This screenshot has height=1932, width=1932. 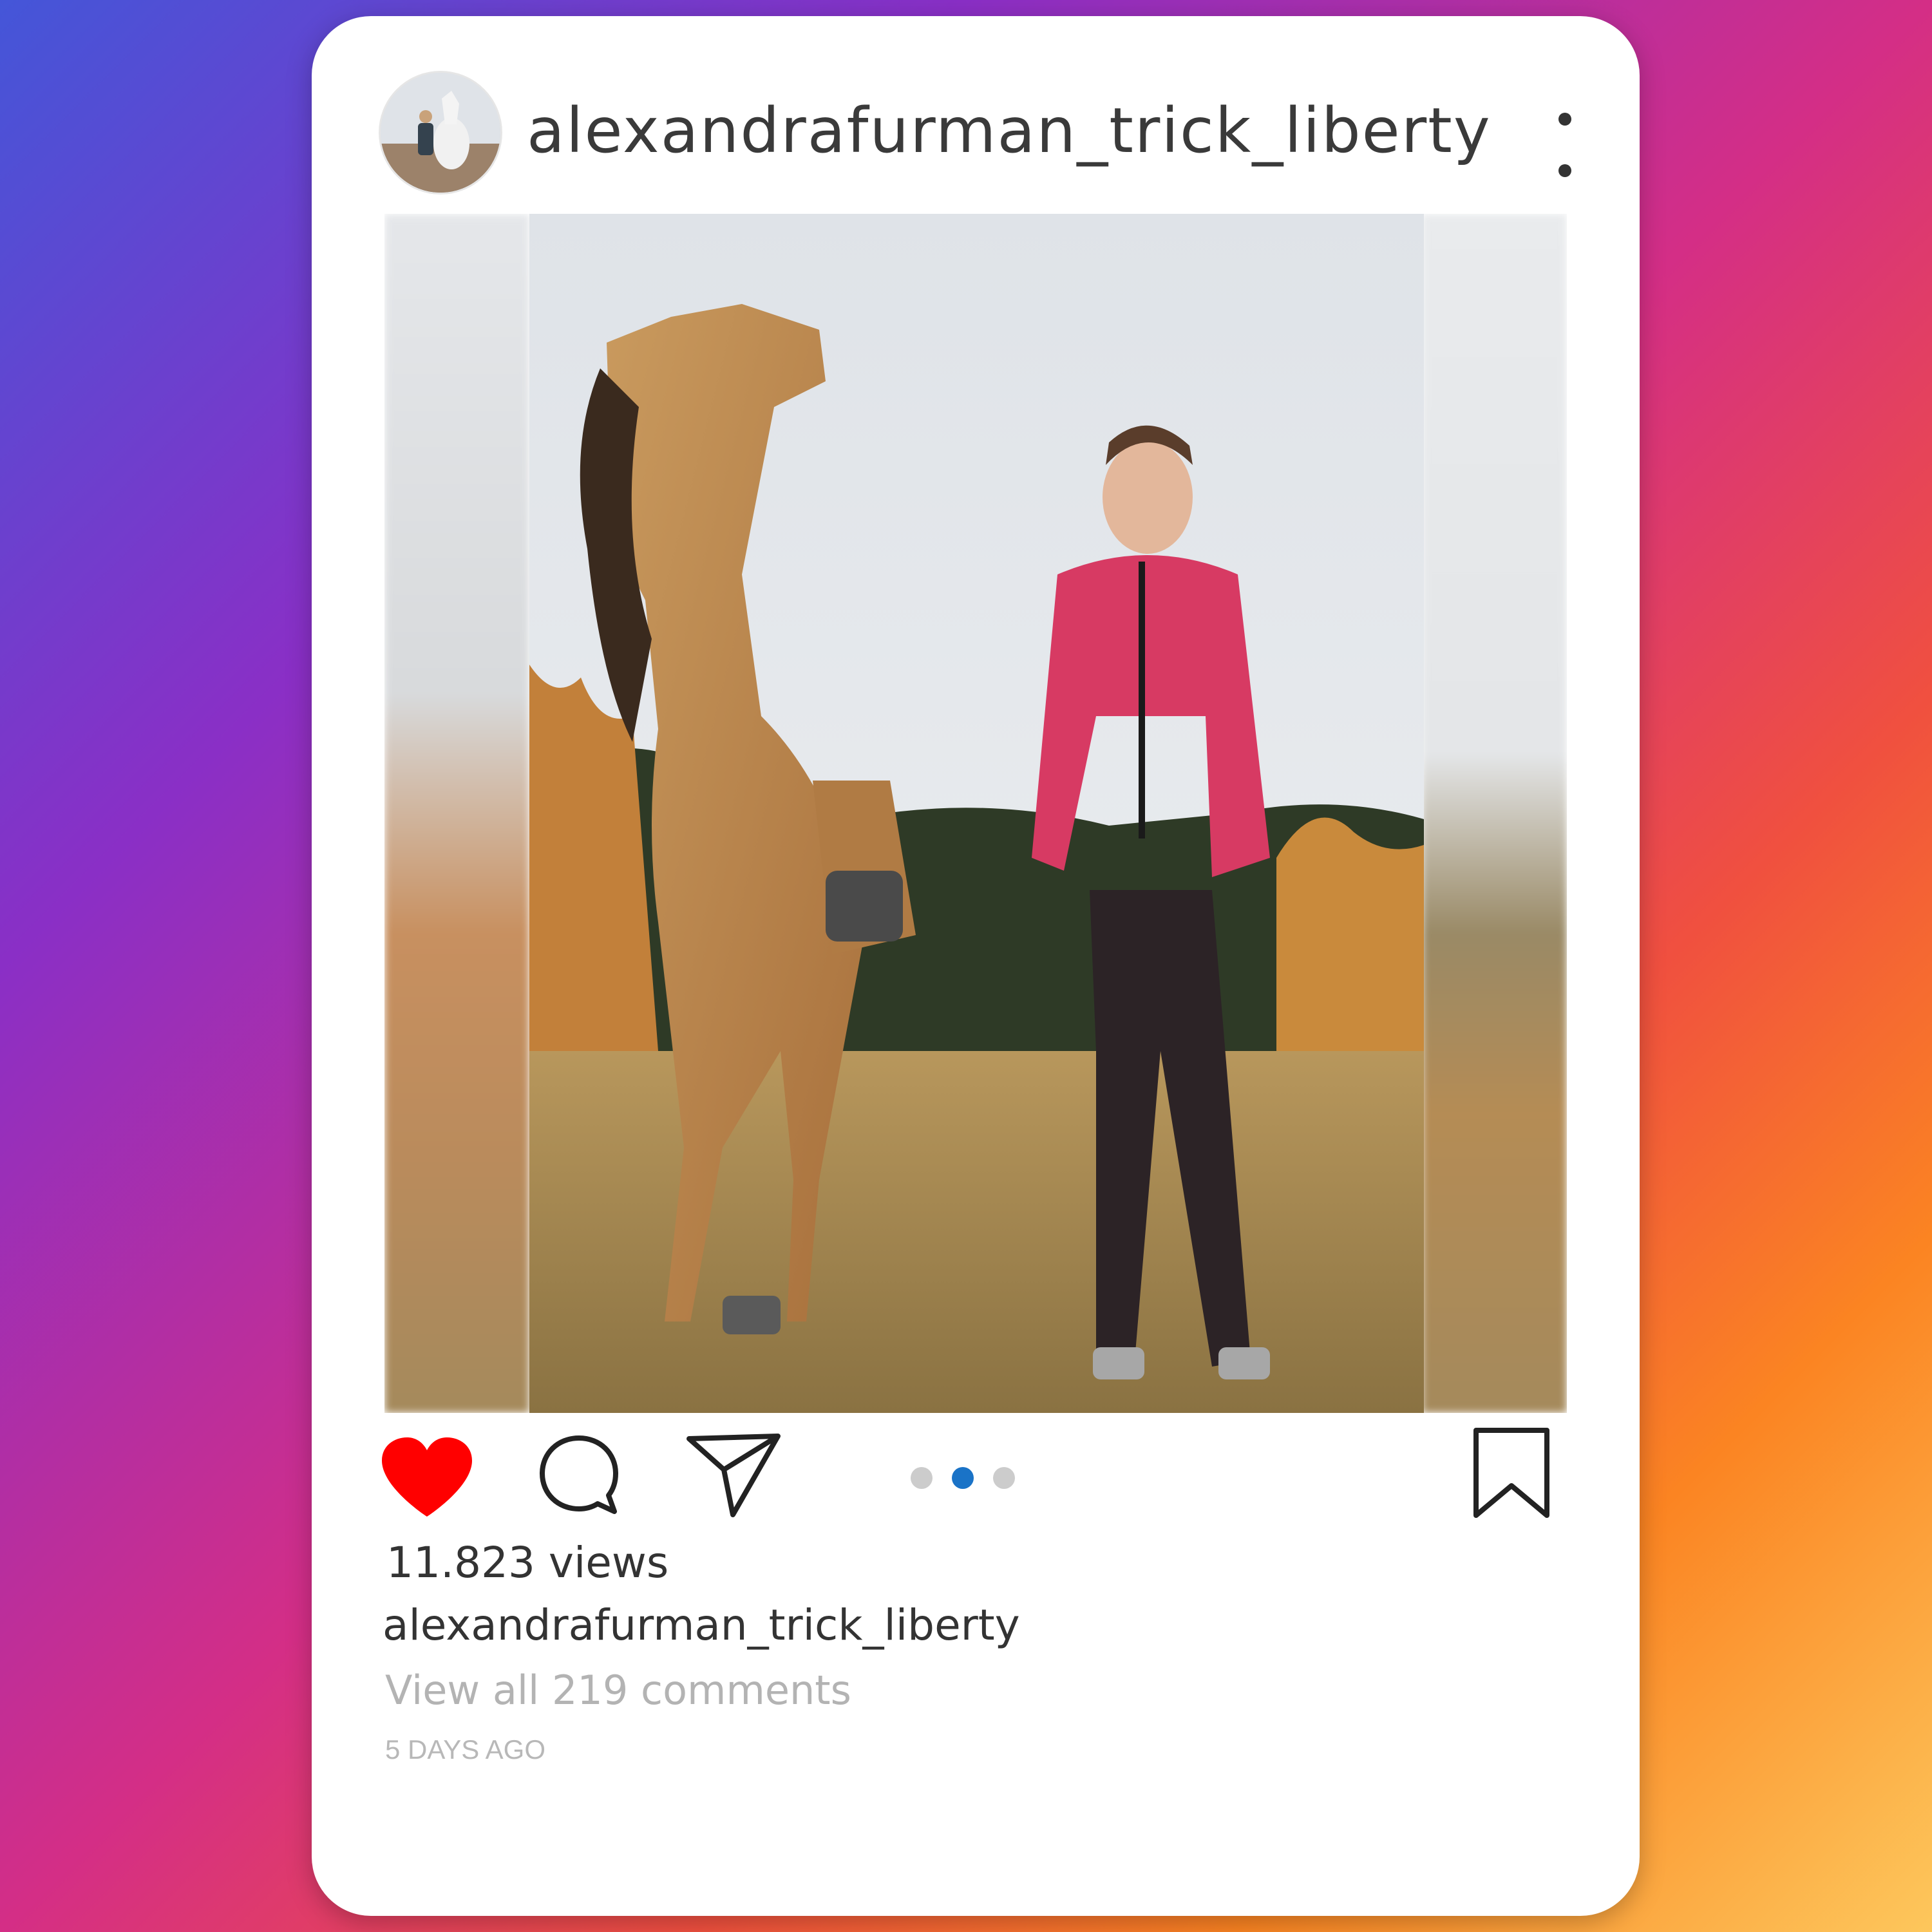 I want to click on comment-icon, so click(x=579, y=1475).